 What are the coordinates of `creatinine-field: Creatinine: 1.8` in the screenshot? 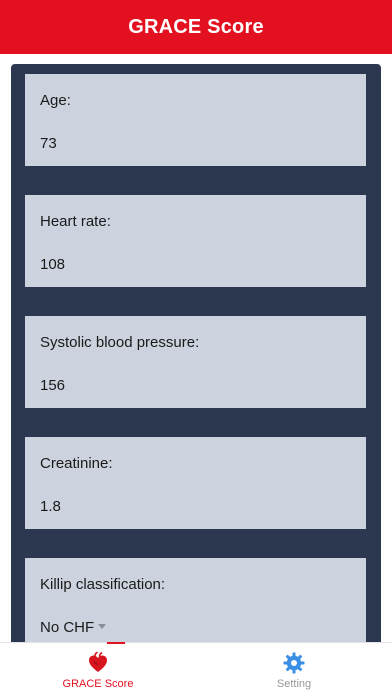 It's located at (195, 483).